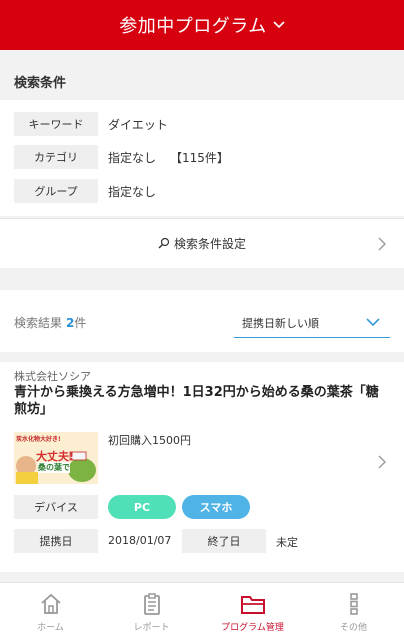  I want to click on device-badge-pc: PC, so click(142, 507).